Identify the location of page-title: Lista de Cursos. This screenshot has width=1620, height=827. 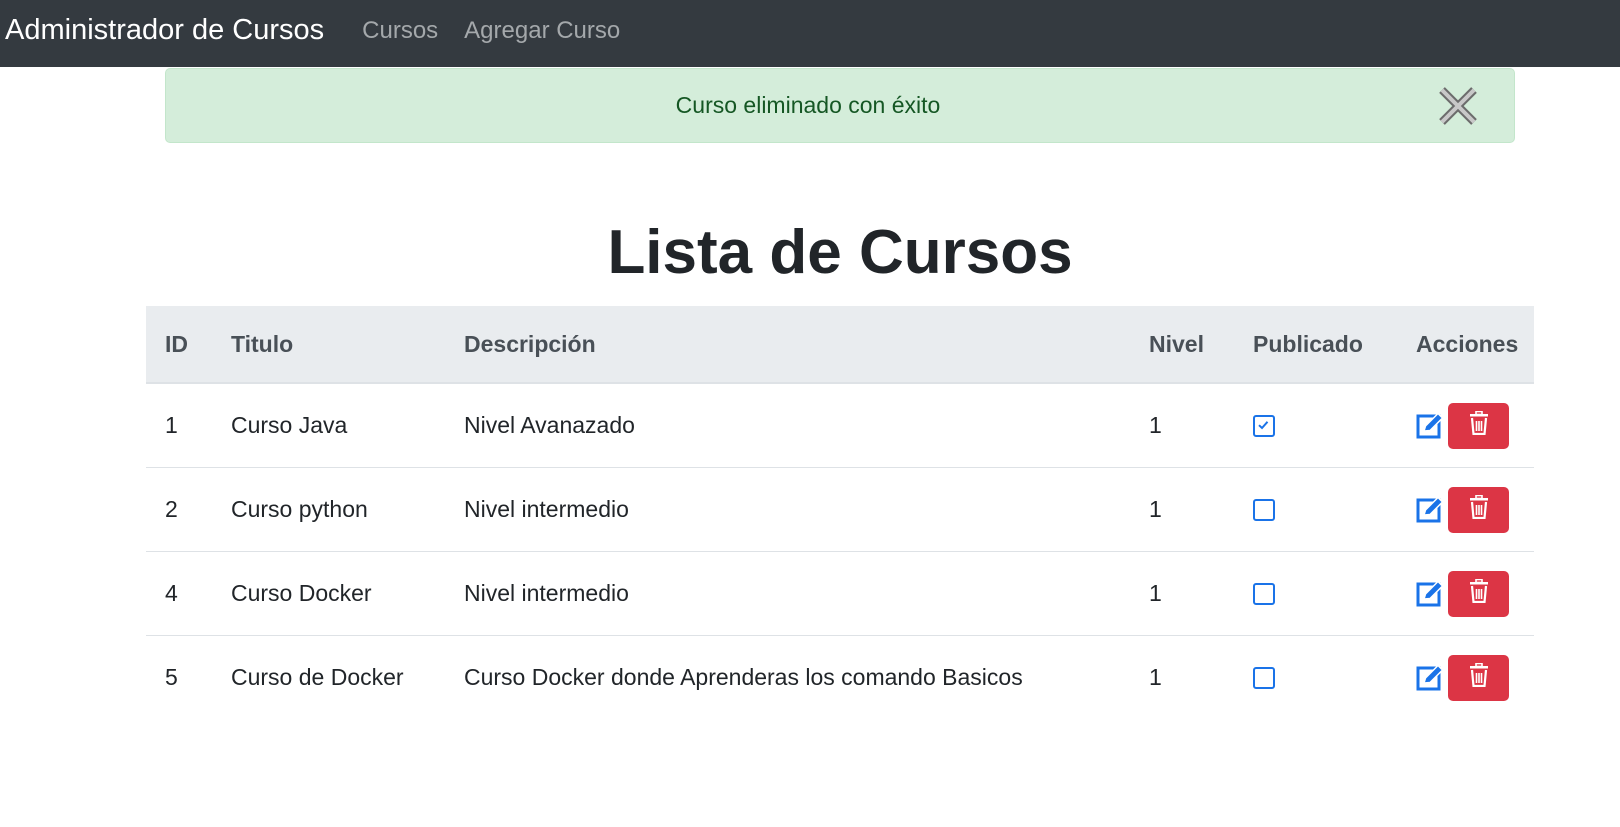
(840, 252).